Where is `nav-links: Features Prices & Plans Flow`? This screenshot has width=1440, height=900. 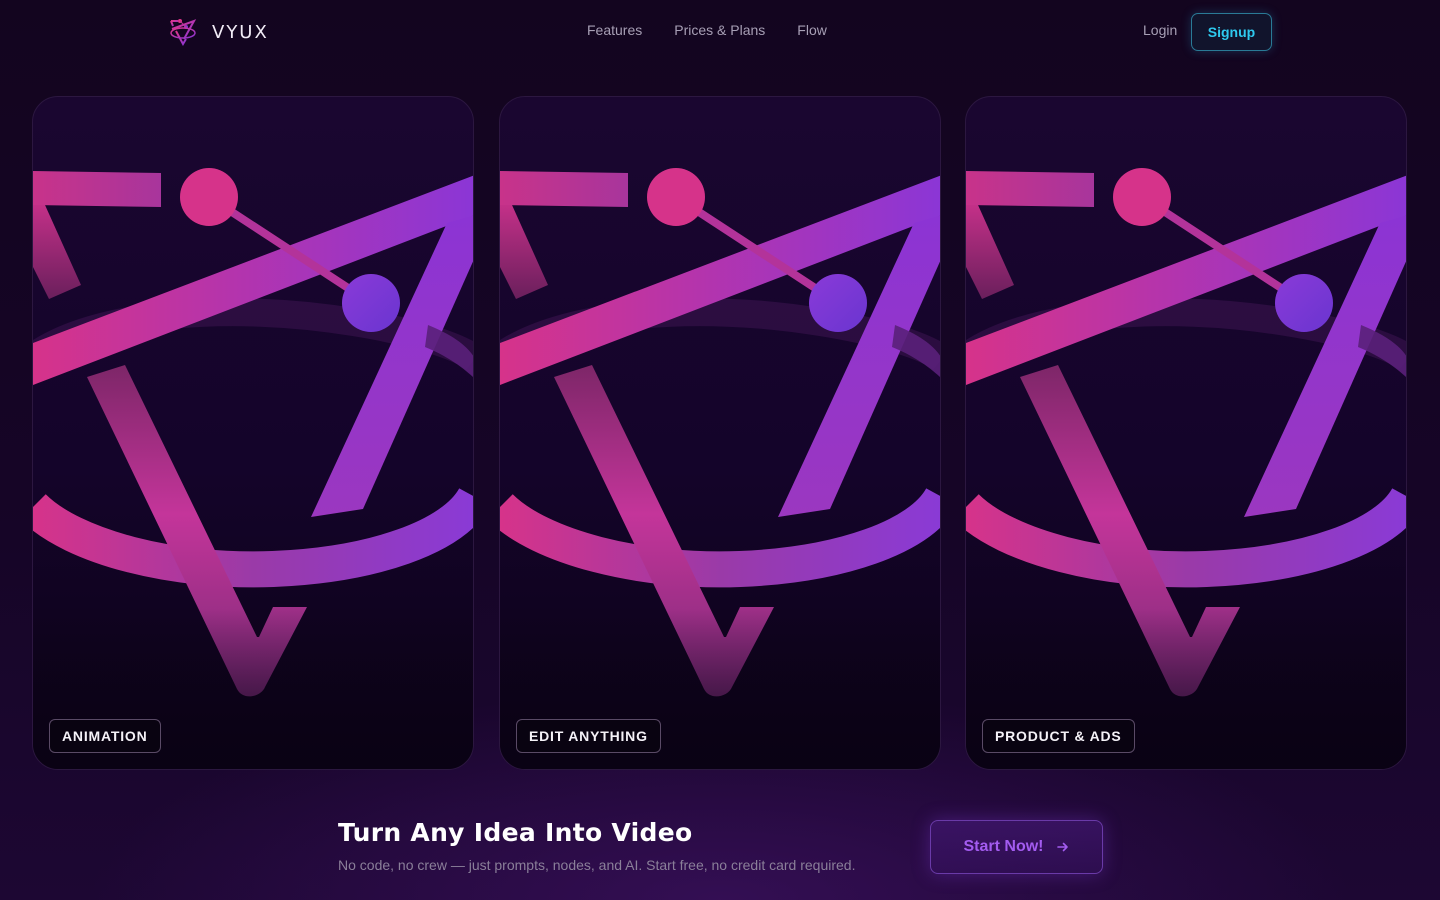 nav-links: Features Prices & Plans Flow is located at coordinates (707, 30).